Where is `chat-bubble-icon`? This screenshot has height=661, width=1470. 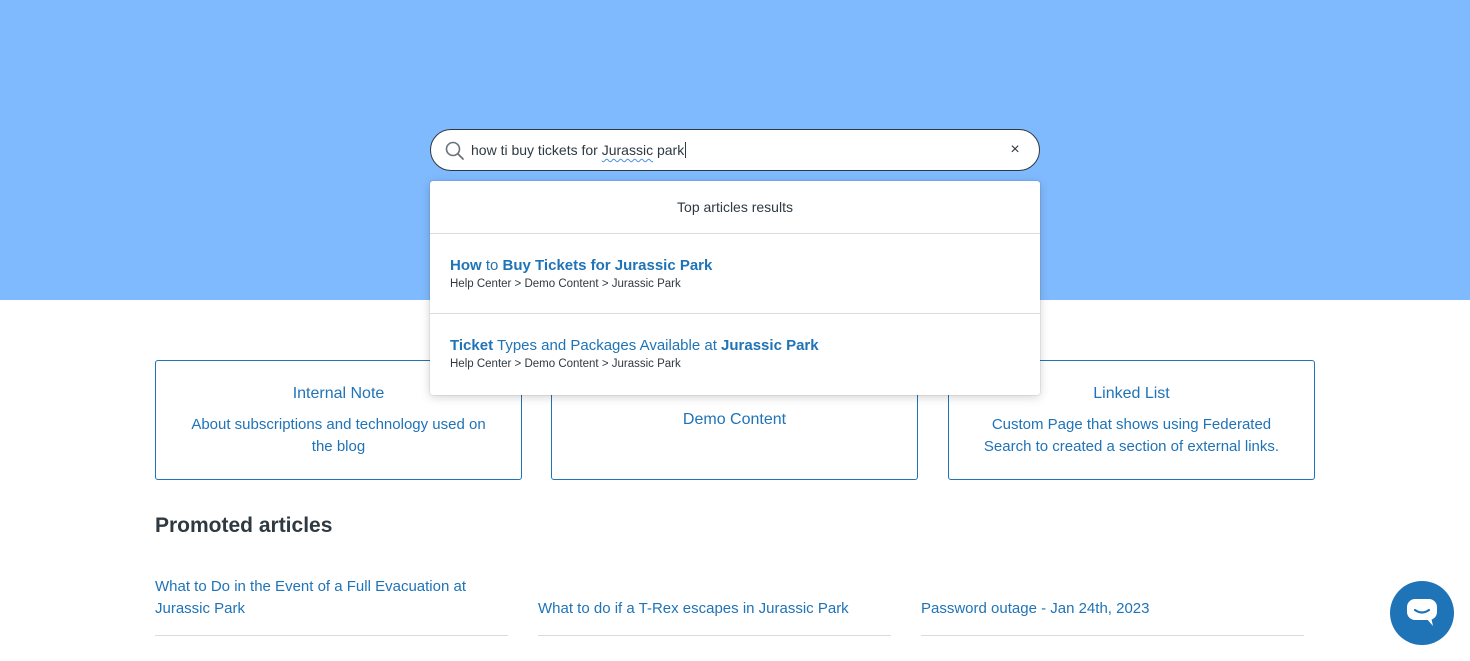 chat-bubble-icon is located at coordinates (1422, 612).